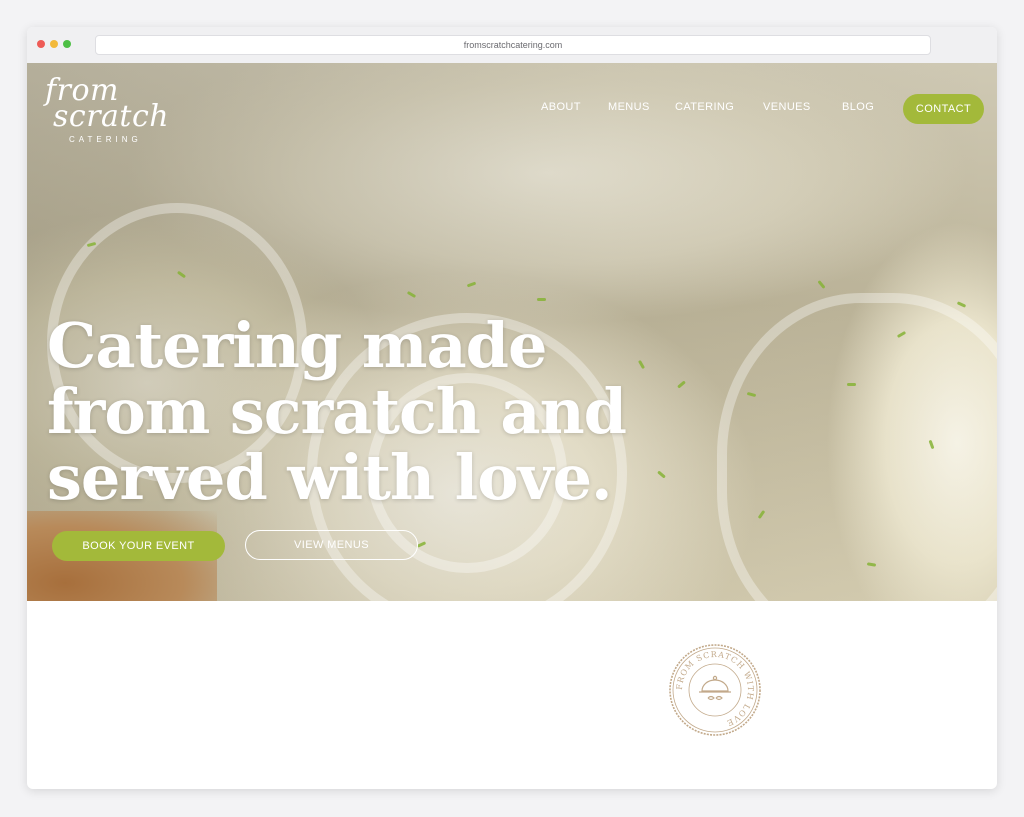  Describe the element at coordinates (330, 477) in the screenshot. I see `headline-line: served with love.` at that location.